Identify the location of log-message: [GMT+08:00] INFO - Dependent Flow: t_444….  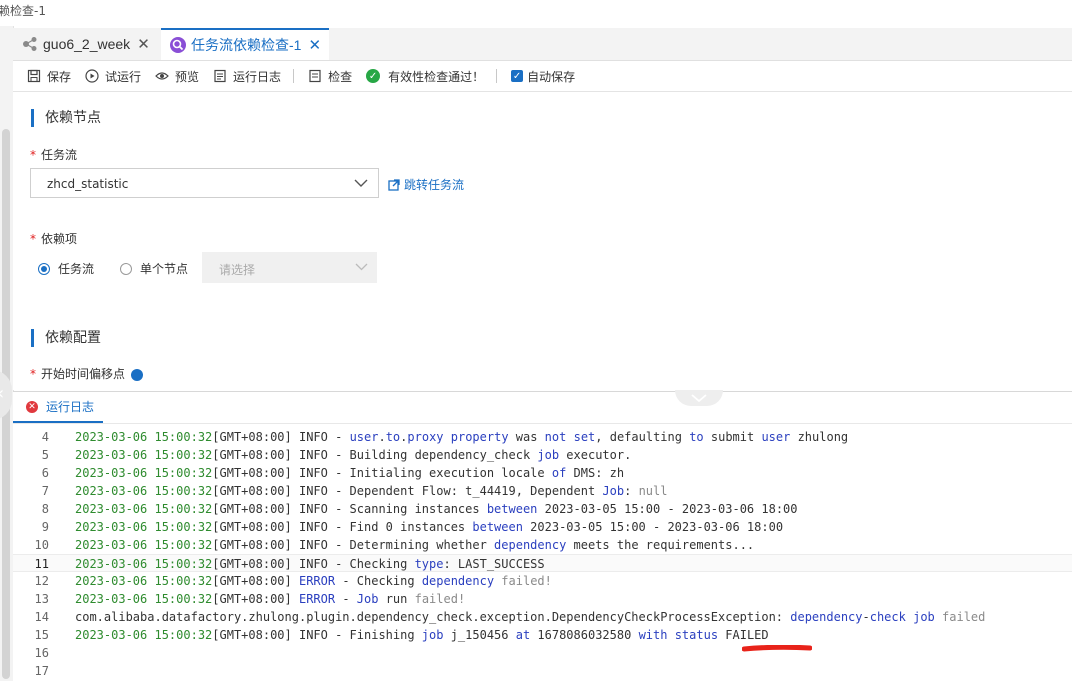
(440, 491).